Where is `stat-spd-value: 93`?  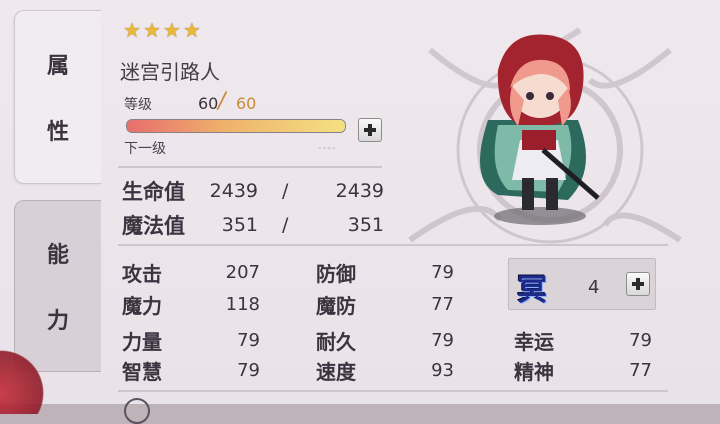 stat-spd-value: 93 is located at coordinates (442, 370).